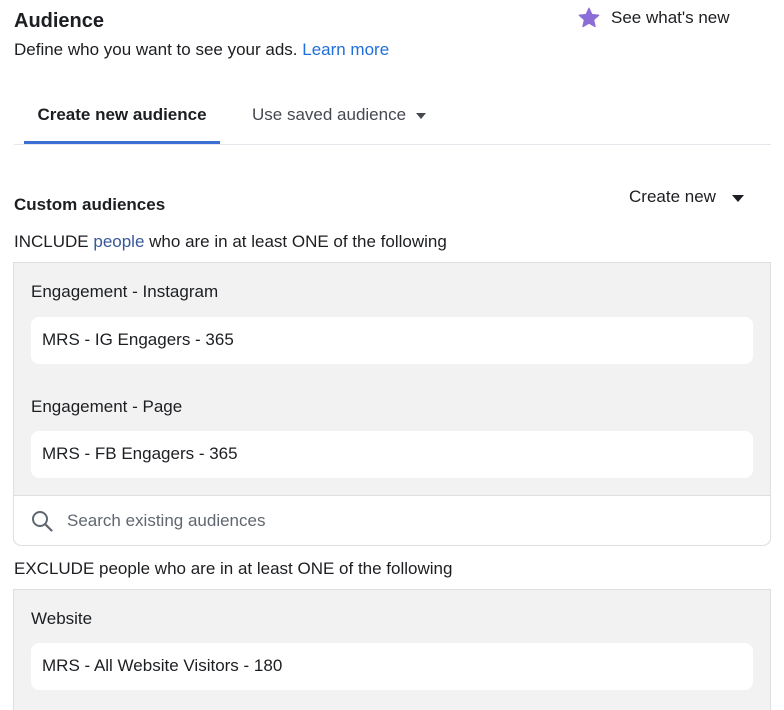 The image size is (784, 710). Describe the element at coordinates (51, 241) in the screenshot. I see `include-prefix: INCLUDE` at that location.